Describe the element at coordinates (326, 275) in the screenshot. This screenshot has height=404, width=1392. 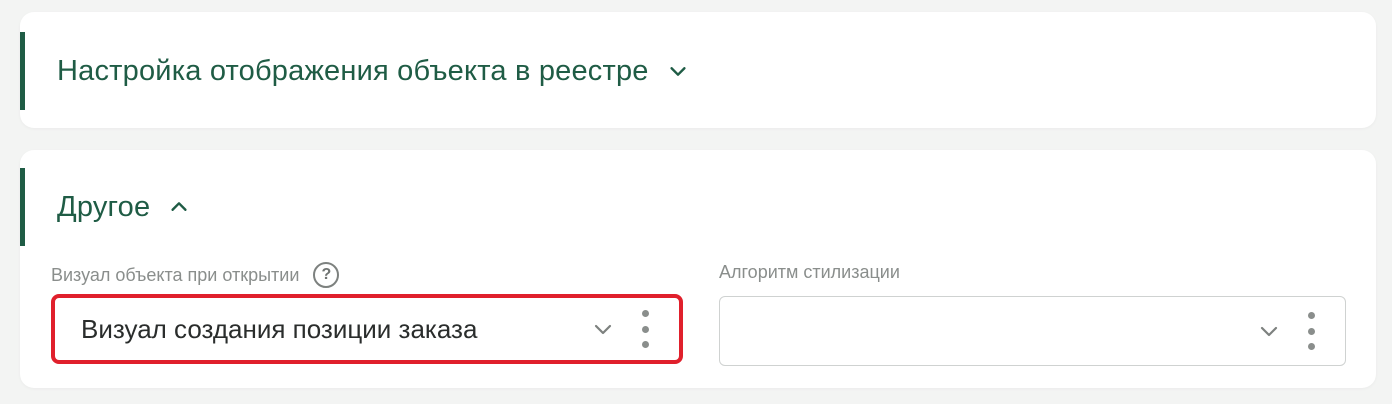
I see `help-icon: ?` at that location.